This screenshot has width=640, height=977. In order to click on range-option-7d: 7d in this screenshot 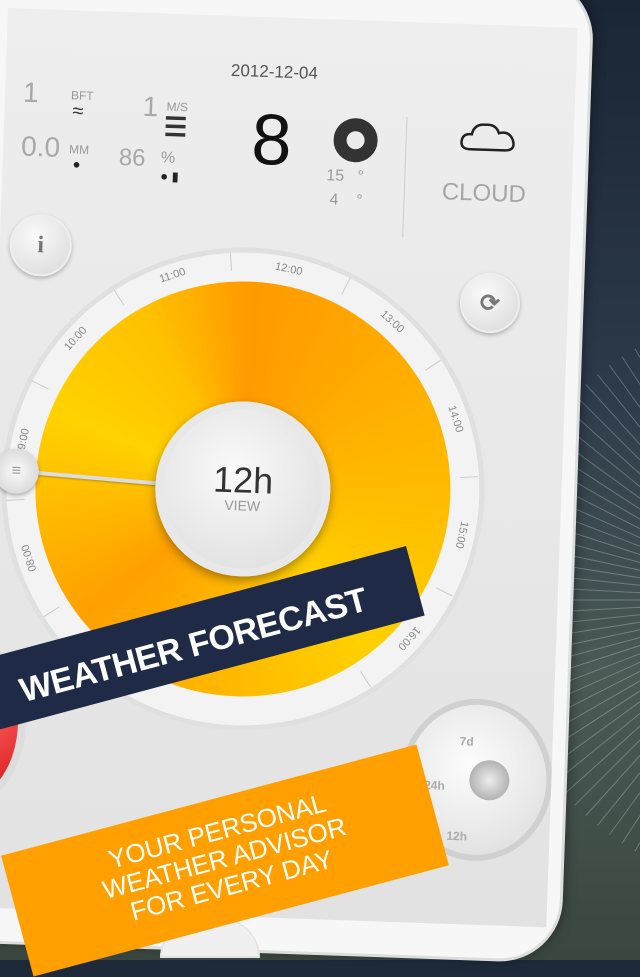, I will do `click(466, 741)`.